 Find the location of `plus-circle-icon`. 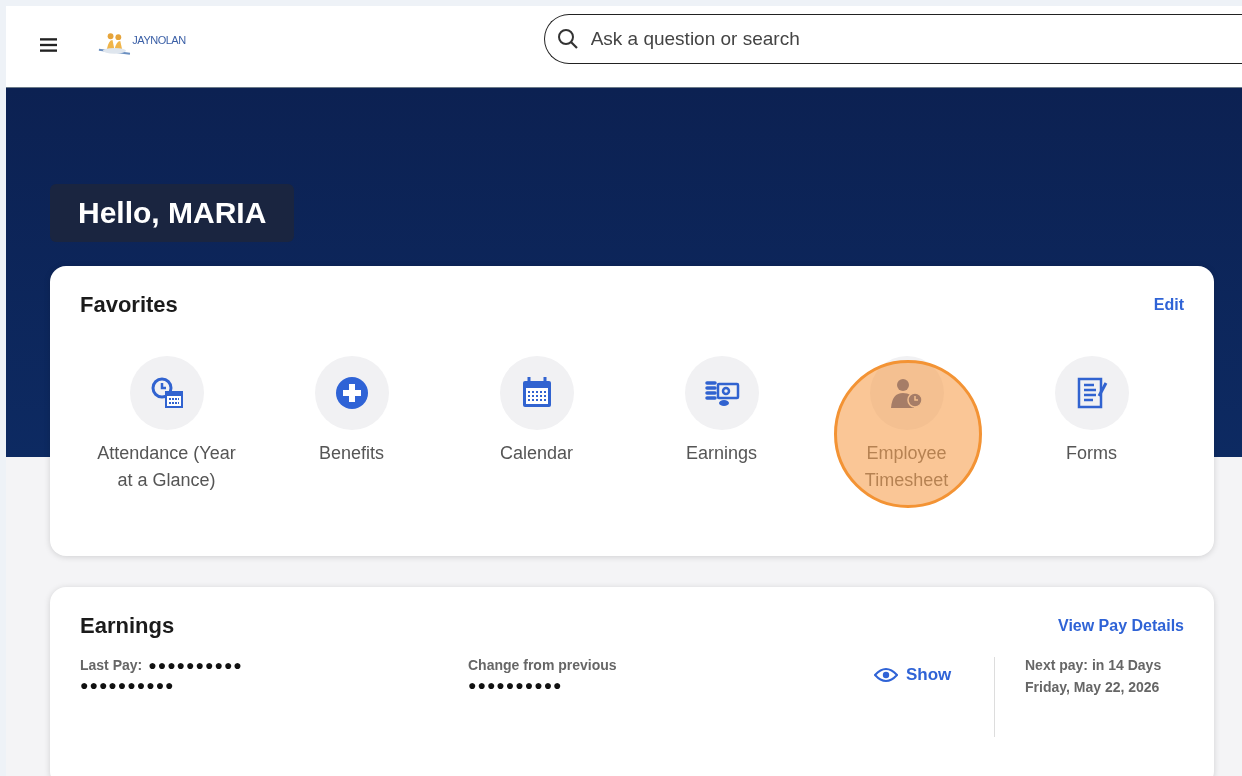

plus-circle-icon is located at coordinates (351, 393).